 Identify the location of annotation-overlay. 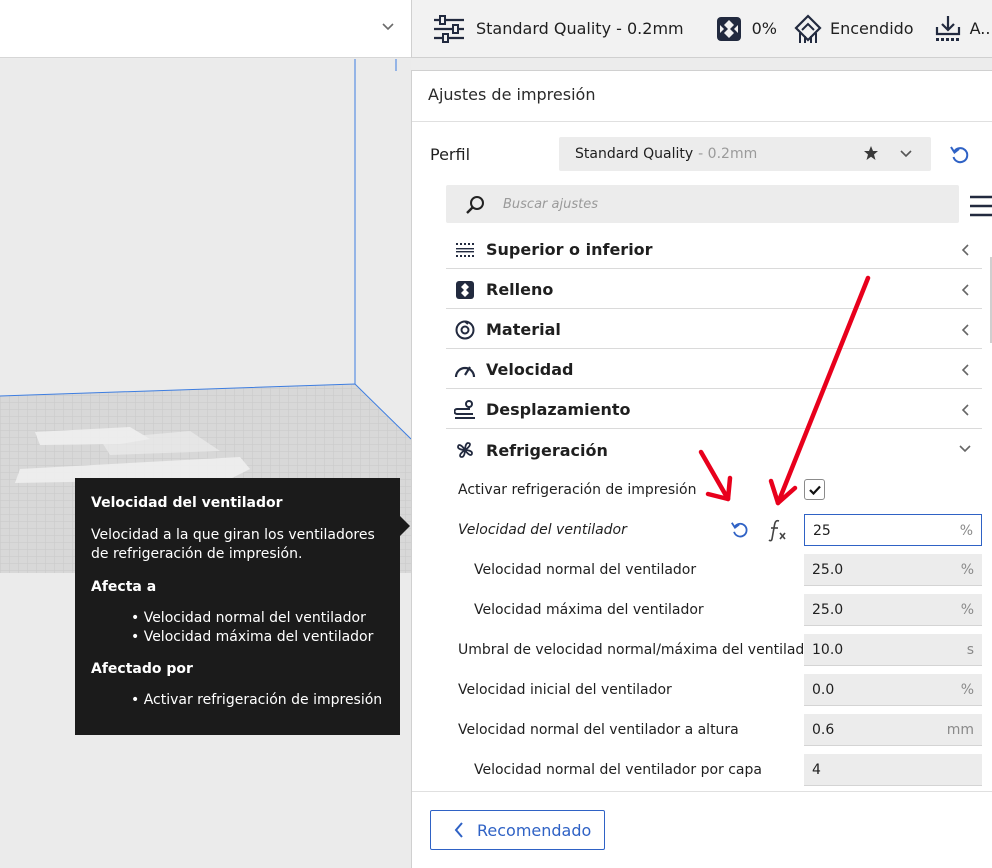
(784, 390).